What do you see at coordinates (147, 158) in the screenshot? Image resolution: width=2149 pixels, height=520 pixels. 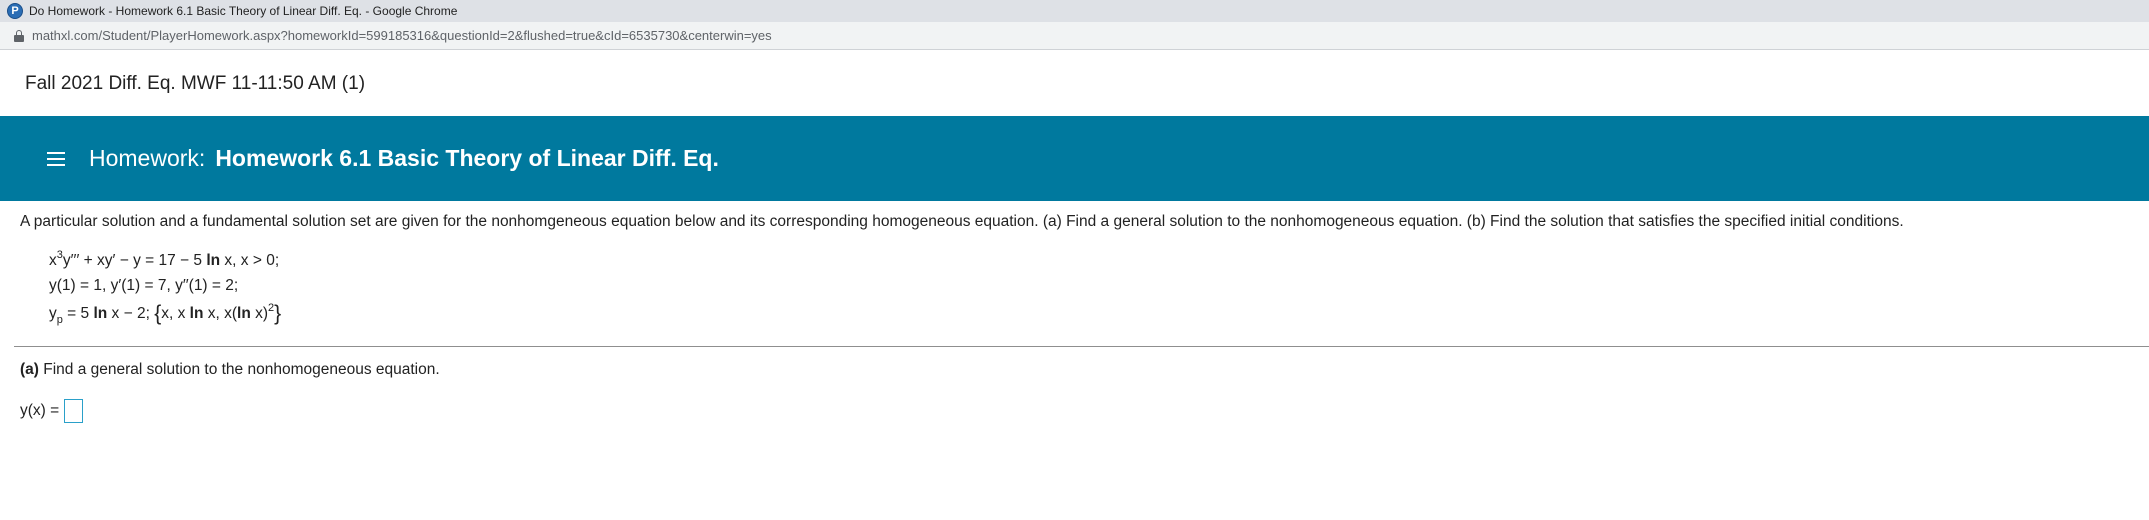 I see `homework-prefix: Homework:` at bounding box center [147, 158].